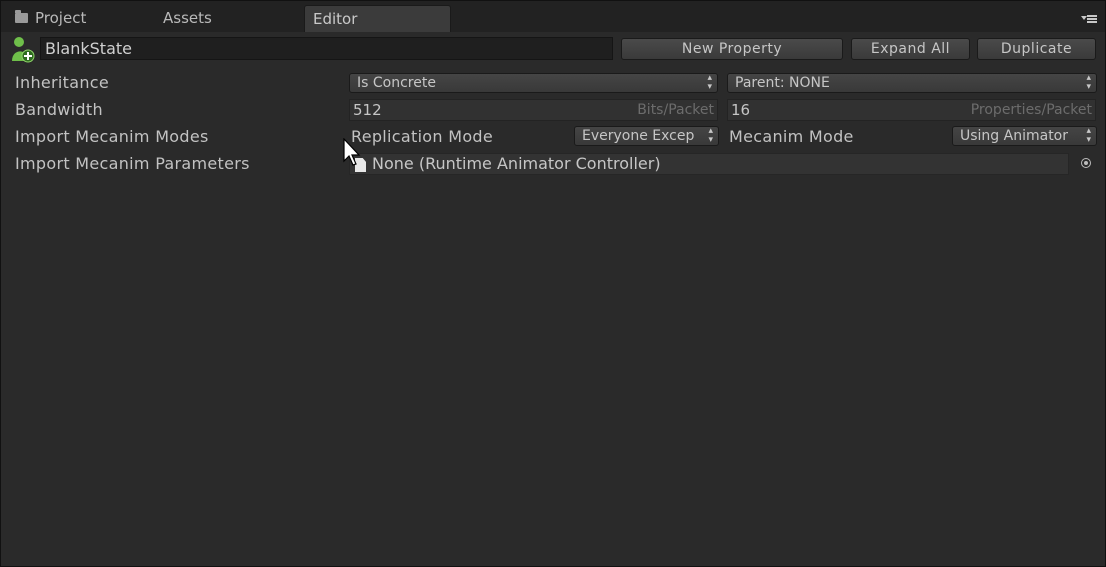 Image resolution: width=1106 pixels, height=567 pixels. What do you see at coordinates (533, 110) in the screenshot?
I see `bits-per-packet-field: 512 Bits/Packet` at bounding box center [533, 110].